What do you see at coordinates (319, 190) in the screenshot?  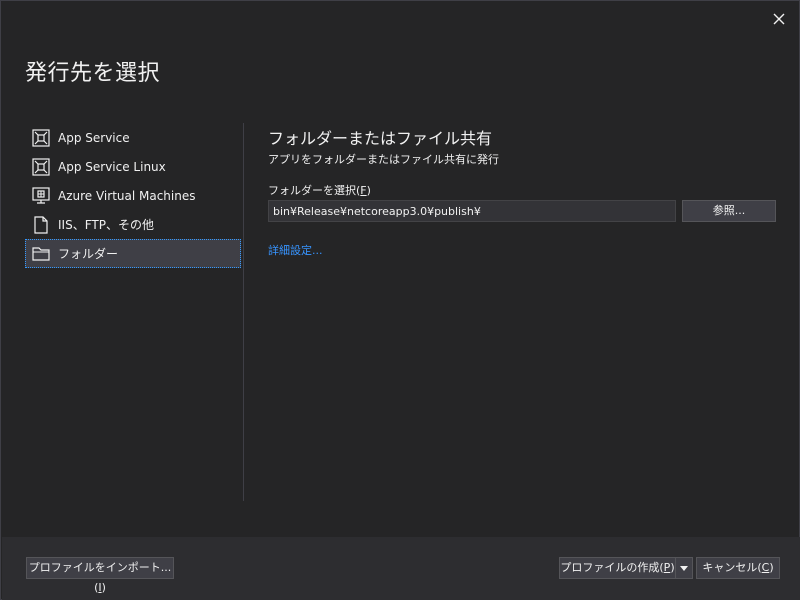 I see `folder-field-label: フォルダーを選択(F)` at bounding box center [319, 190].